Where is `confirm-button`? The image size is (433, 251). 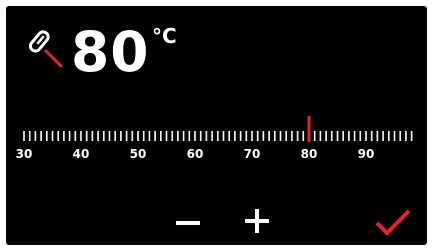
confirm-button is located at coordinates (393, 222).